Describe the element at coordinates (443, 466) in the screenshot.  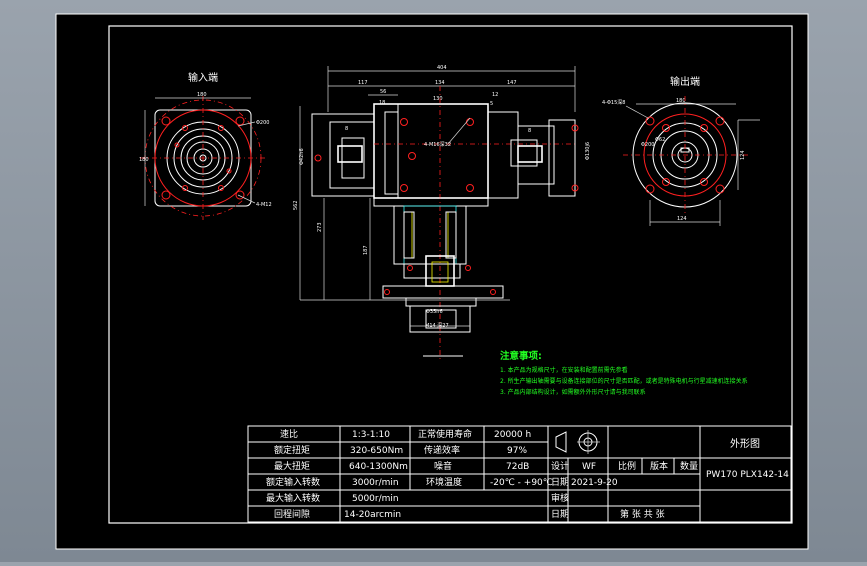
I see `spec-key: 噪音` at that location.